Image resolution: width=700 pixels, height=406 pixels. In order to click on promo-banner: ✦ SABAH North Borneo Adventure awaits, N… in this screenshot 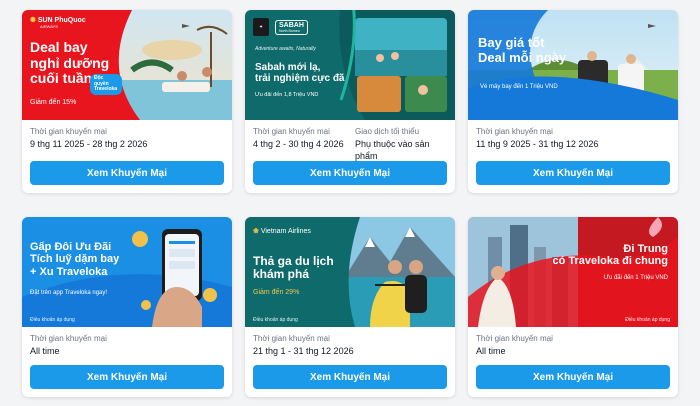, I will do `click(350, 65)`.